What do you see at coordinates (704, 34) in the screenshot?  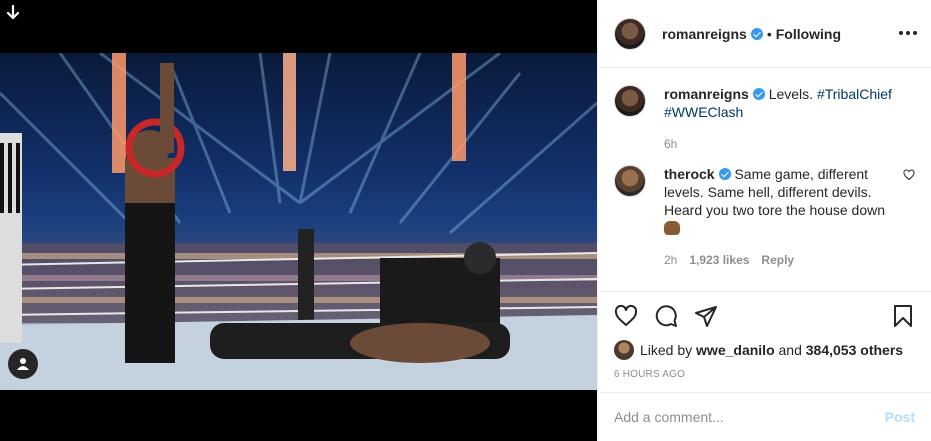 I see `author-username: romanreigns` at bounding box center [704, 34].